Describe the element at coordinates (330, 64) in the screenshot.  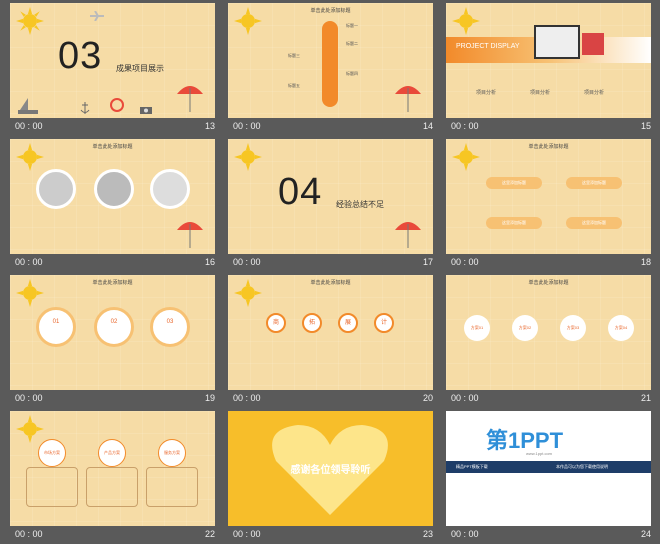
I see `timeline-bar` at that location.